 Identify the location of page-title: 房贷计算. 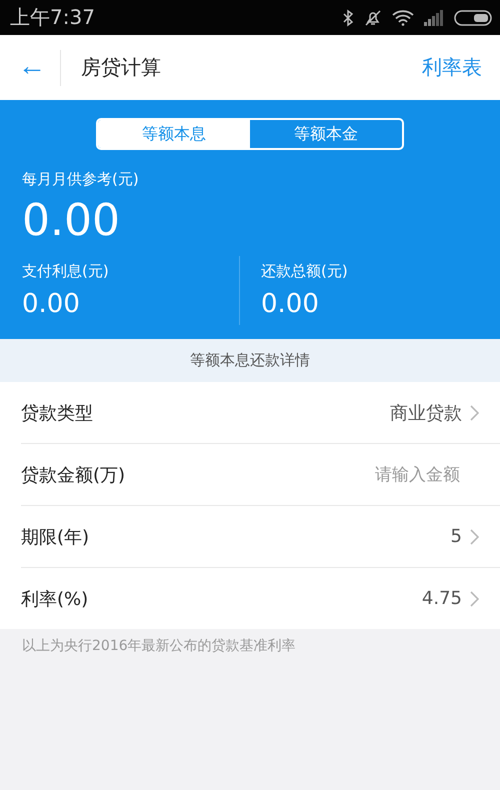
(121, 67).